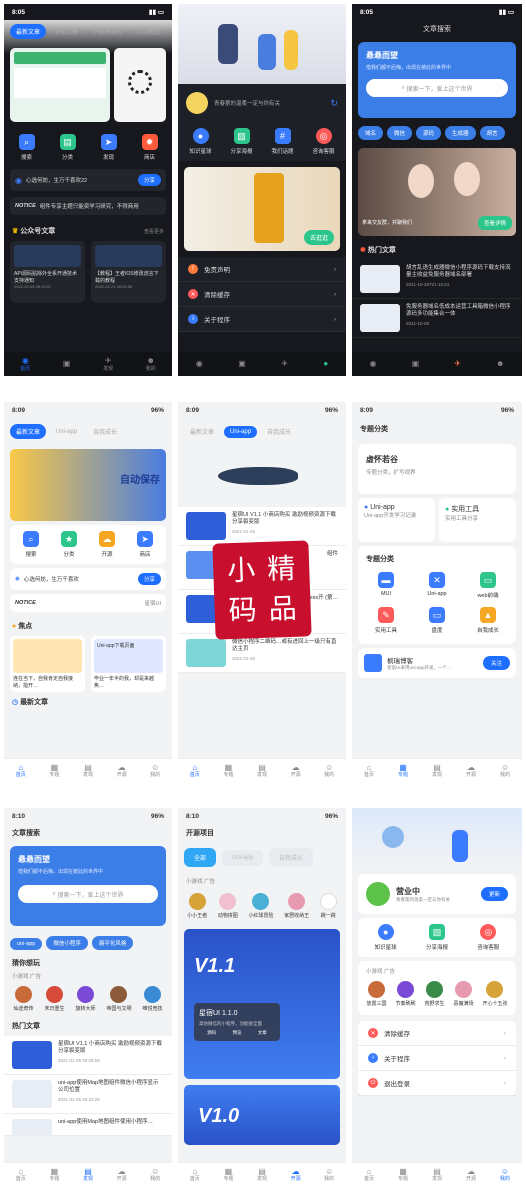  Describe the element at coordinates (262, 209) in the screenshot. I see `ad-banner: 去逛逛` at that location.